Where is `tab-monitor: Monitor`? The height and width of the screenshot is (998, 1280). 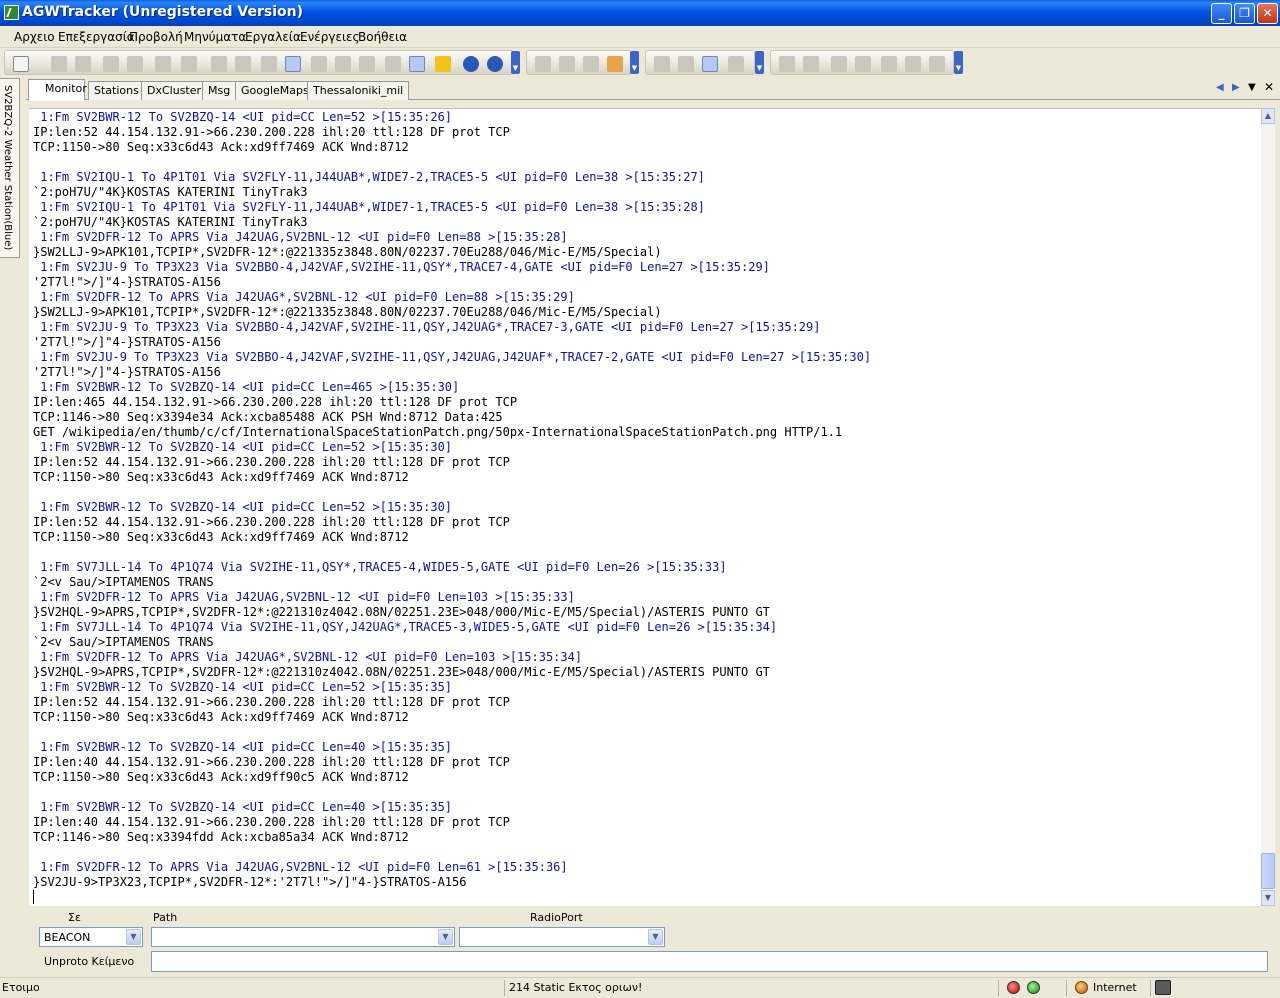 tab-monitor: Monitor is located at coordinates (57, 90).